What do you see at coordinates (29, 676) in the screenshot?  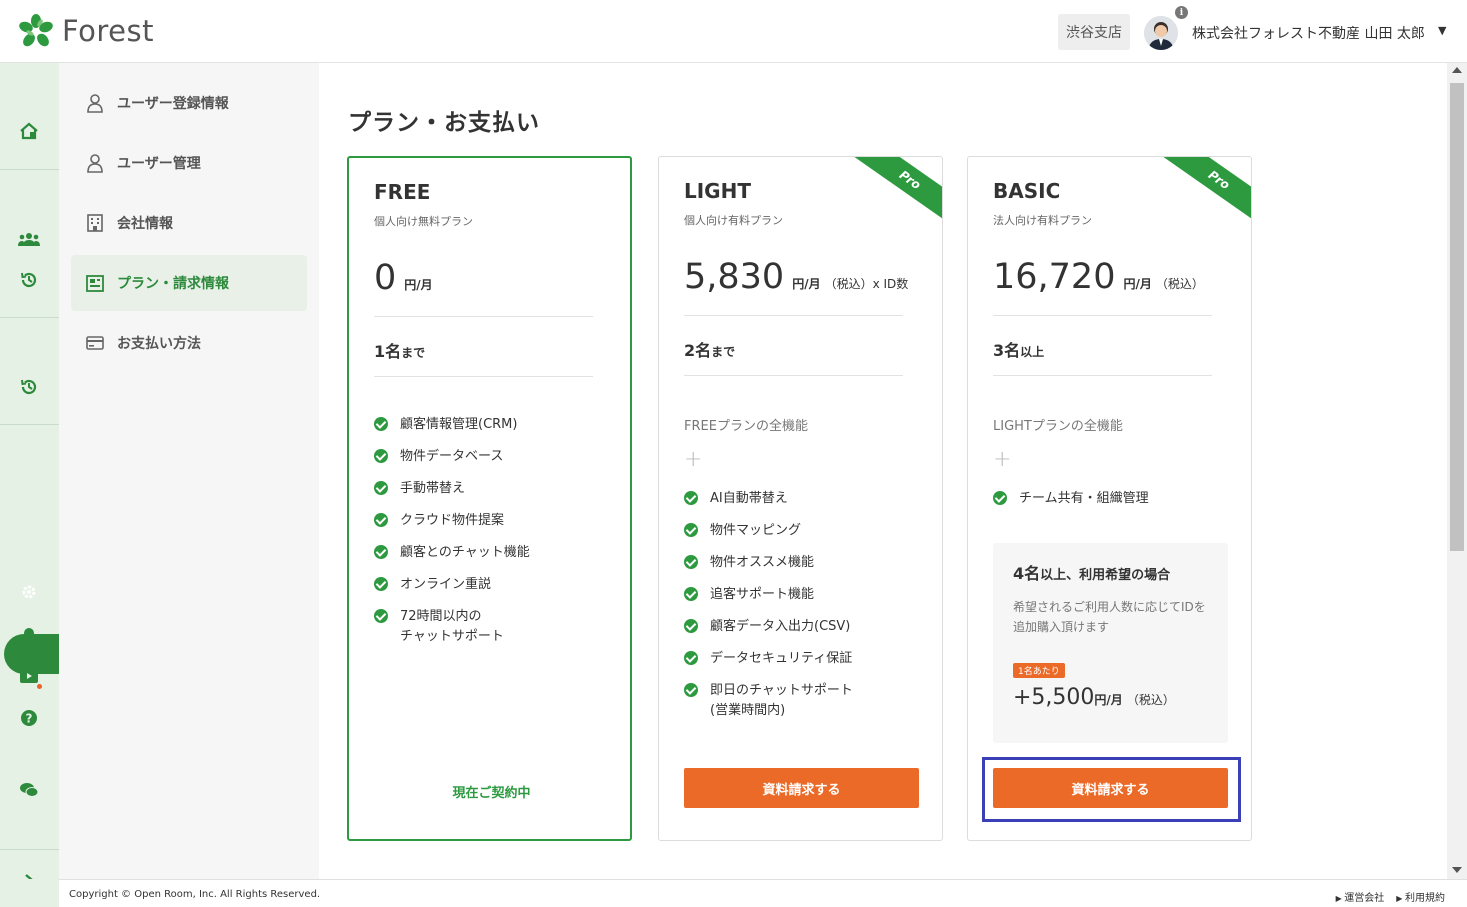 I see `video-icon` at bounding box center [29, 676].